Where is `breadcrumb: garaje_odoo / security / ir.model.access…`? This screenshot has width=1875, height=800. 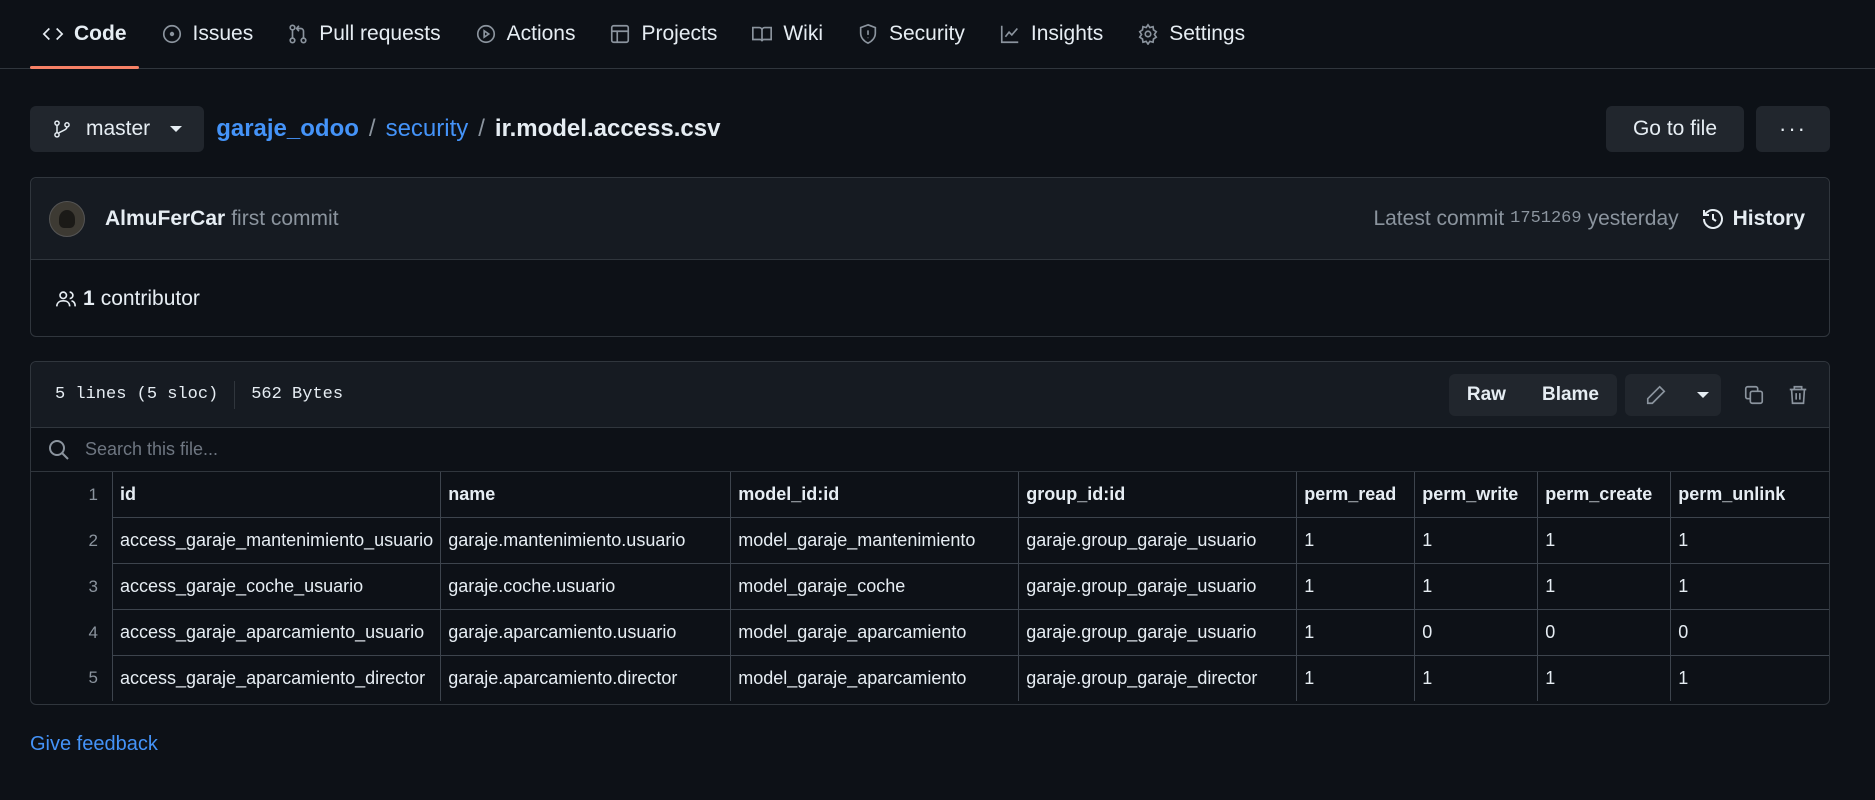 breadcrumb: garaje_odoo / security / ir.model.access… is located at coordinates (468, 129).